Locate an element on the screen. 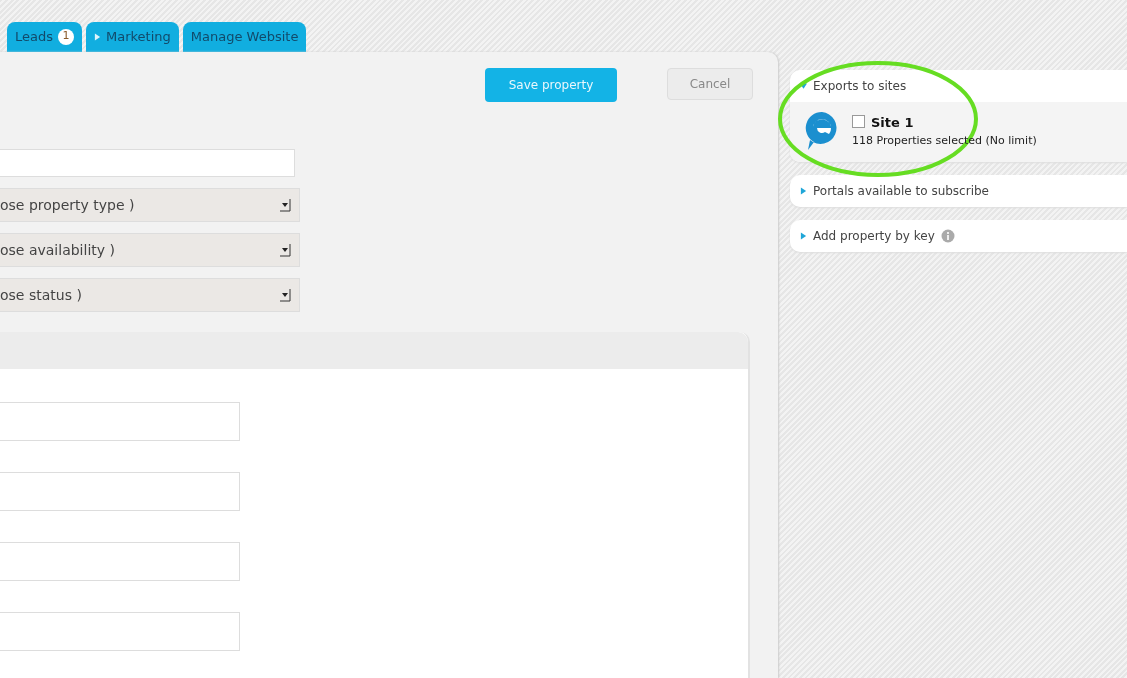 Image resolution: width=1127 pixels, height=678 pixels. select-field: ose availability ) is located at coordinates (150, 250).